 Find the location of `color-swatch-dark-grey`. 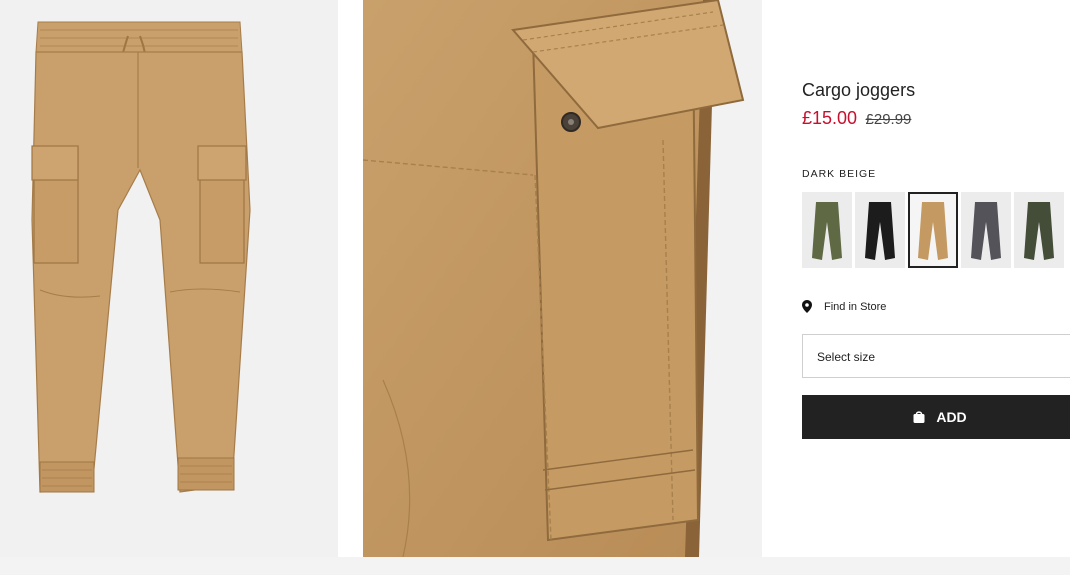

color-swatch-dark-grey is located at coordinates (986, 230).